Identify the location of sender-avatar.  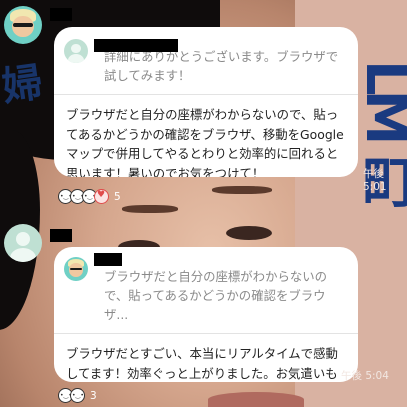
(23, 25).